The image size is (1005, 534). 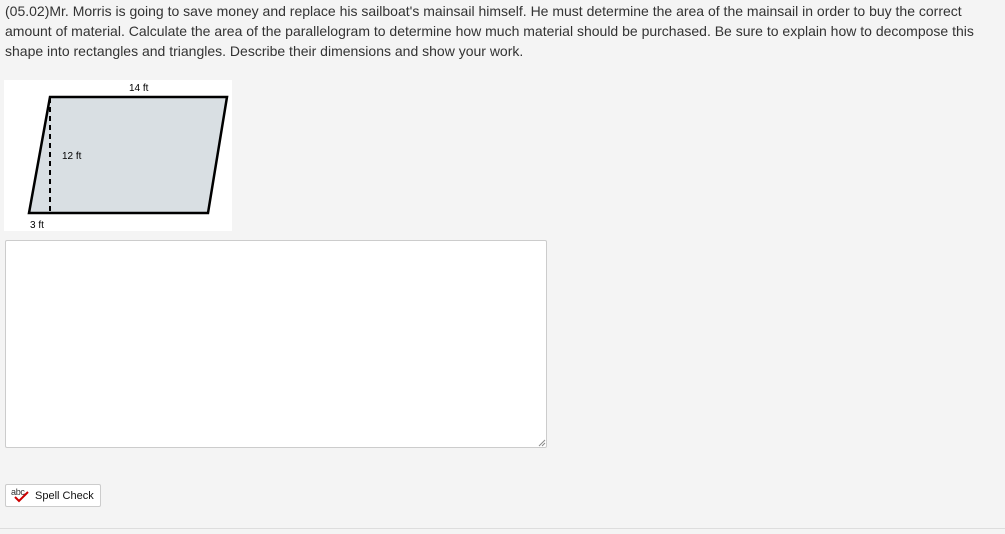 What do you see at coordinates (37, 225) in the screenshot?
I see `offset-label: 3 ft` at bounding box center [37, 225].